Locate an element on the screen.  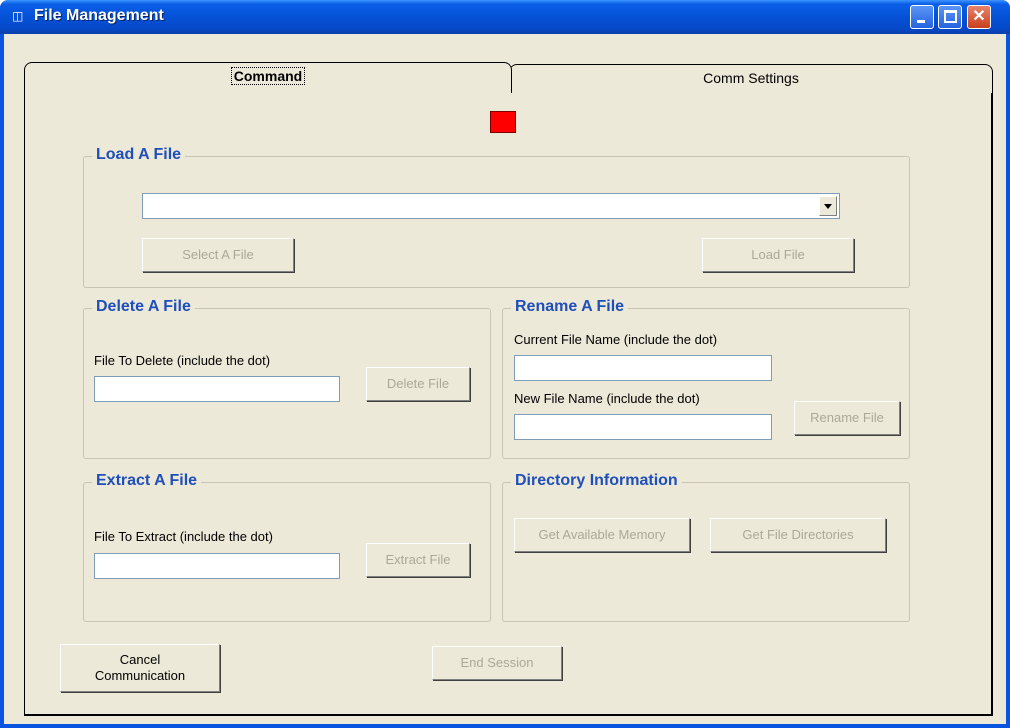
select-file-label: Select A File is located at coordinates (218, 254).